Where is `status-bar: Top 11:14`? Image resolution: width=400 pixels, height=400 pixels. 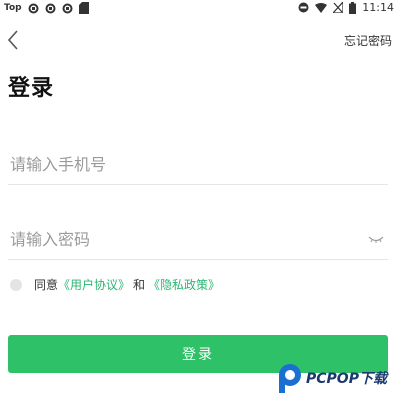 status-bar: Top 11:14 is located at coordinates (200, 8).